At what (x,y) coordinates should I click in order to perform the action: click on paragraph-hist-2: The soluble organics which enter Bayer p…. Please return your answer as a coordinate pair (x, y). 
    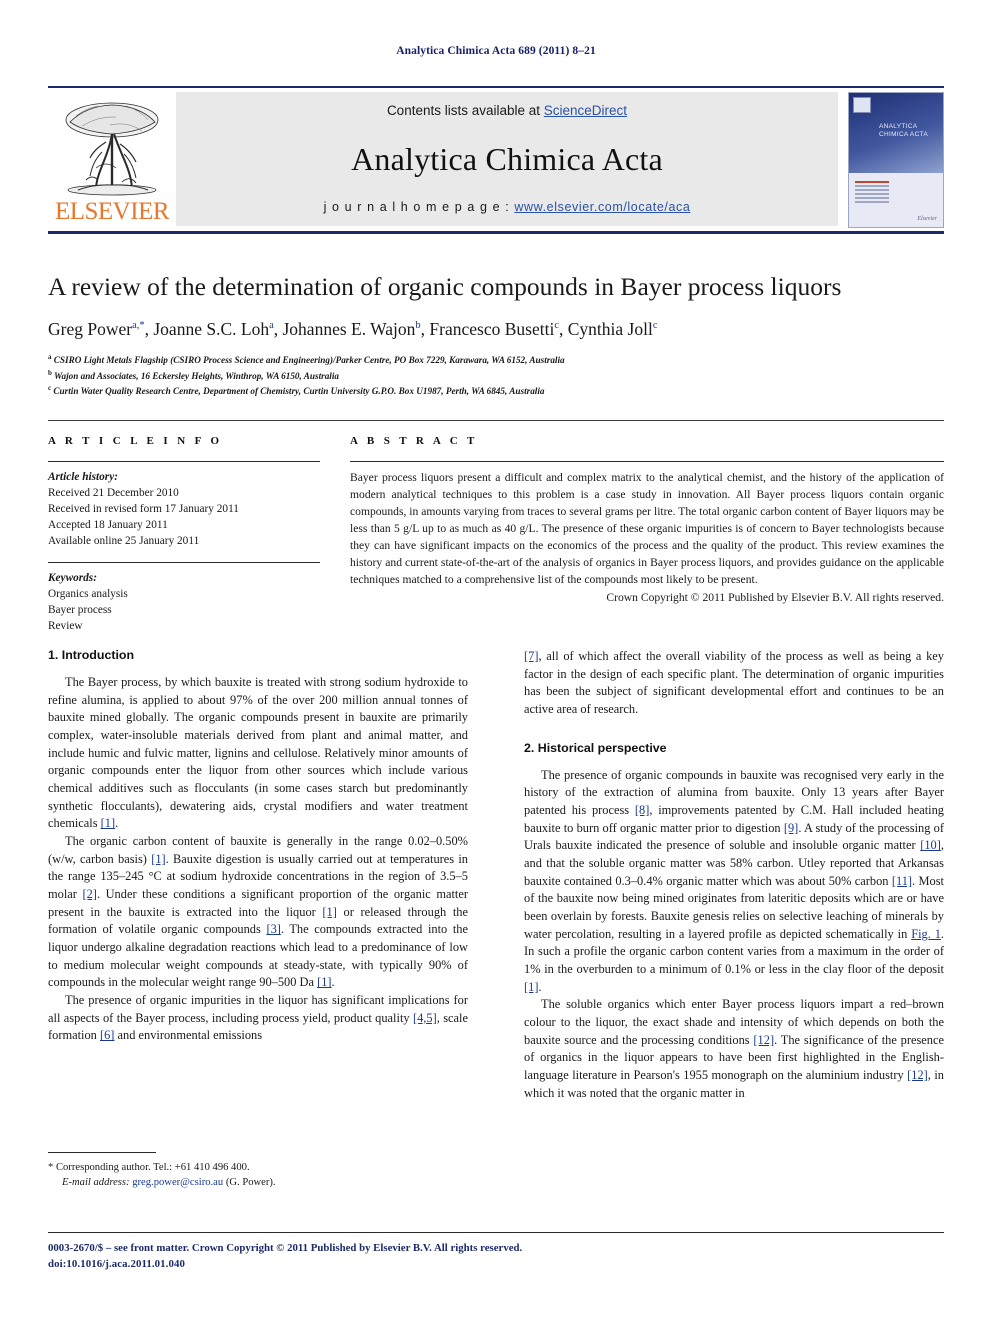
    Looking at the image, I should click on (734, 1049).